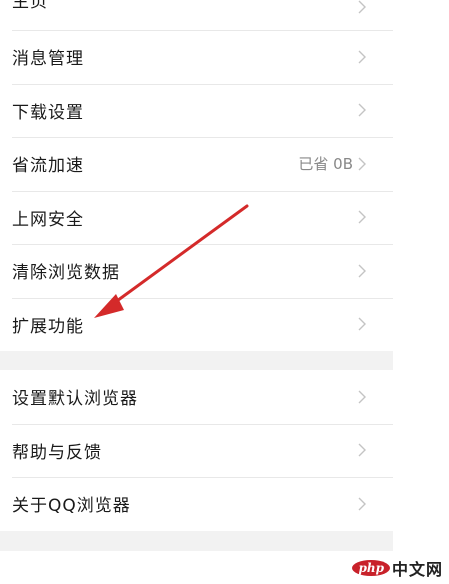 This screenshot has width=449, height=584. I want to click on settings-item-label: 消息管理, so click(48, 59).